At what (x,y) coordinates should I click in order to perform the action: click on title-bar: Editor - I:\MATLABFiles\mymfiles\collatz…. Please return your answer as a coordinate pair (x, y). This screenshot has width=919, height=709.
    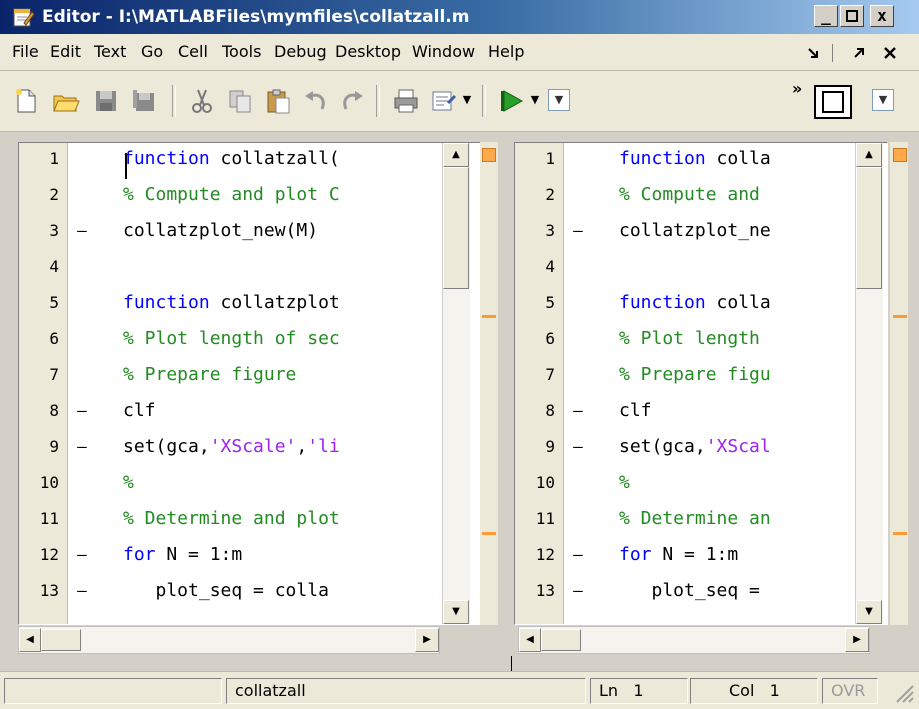
    Looking at the image, I should click on (459, 17).